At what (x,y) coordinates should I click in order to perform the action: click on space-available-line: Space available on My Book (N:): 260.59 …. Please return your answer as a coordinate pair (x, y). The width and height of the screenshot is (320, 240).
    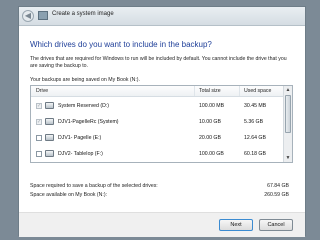
    Looking at the image, I should click on (161, 195).